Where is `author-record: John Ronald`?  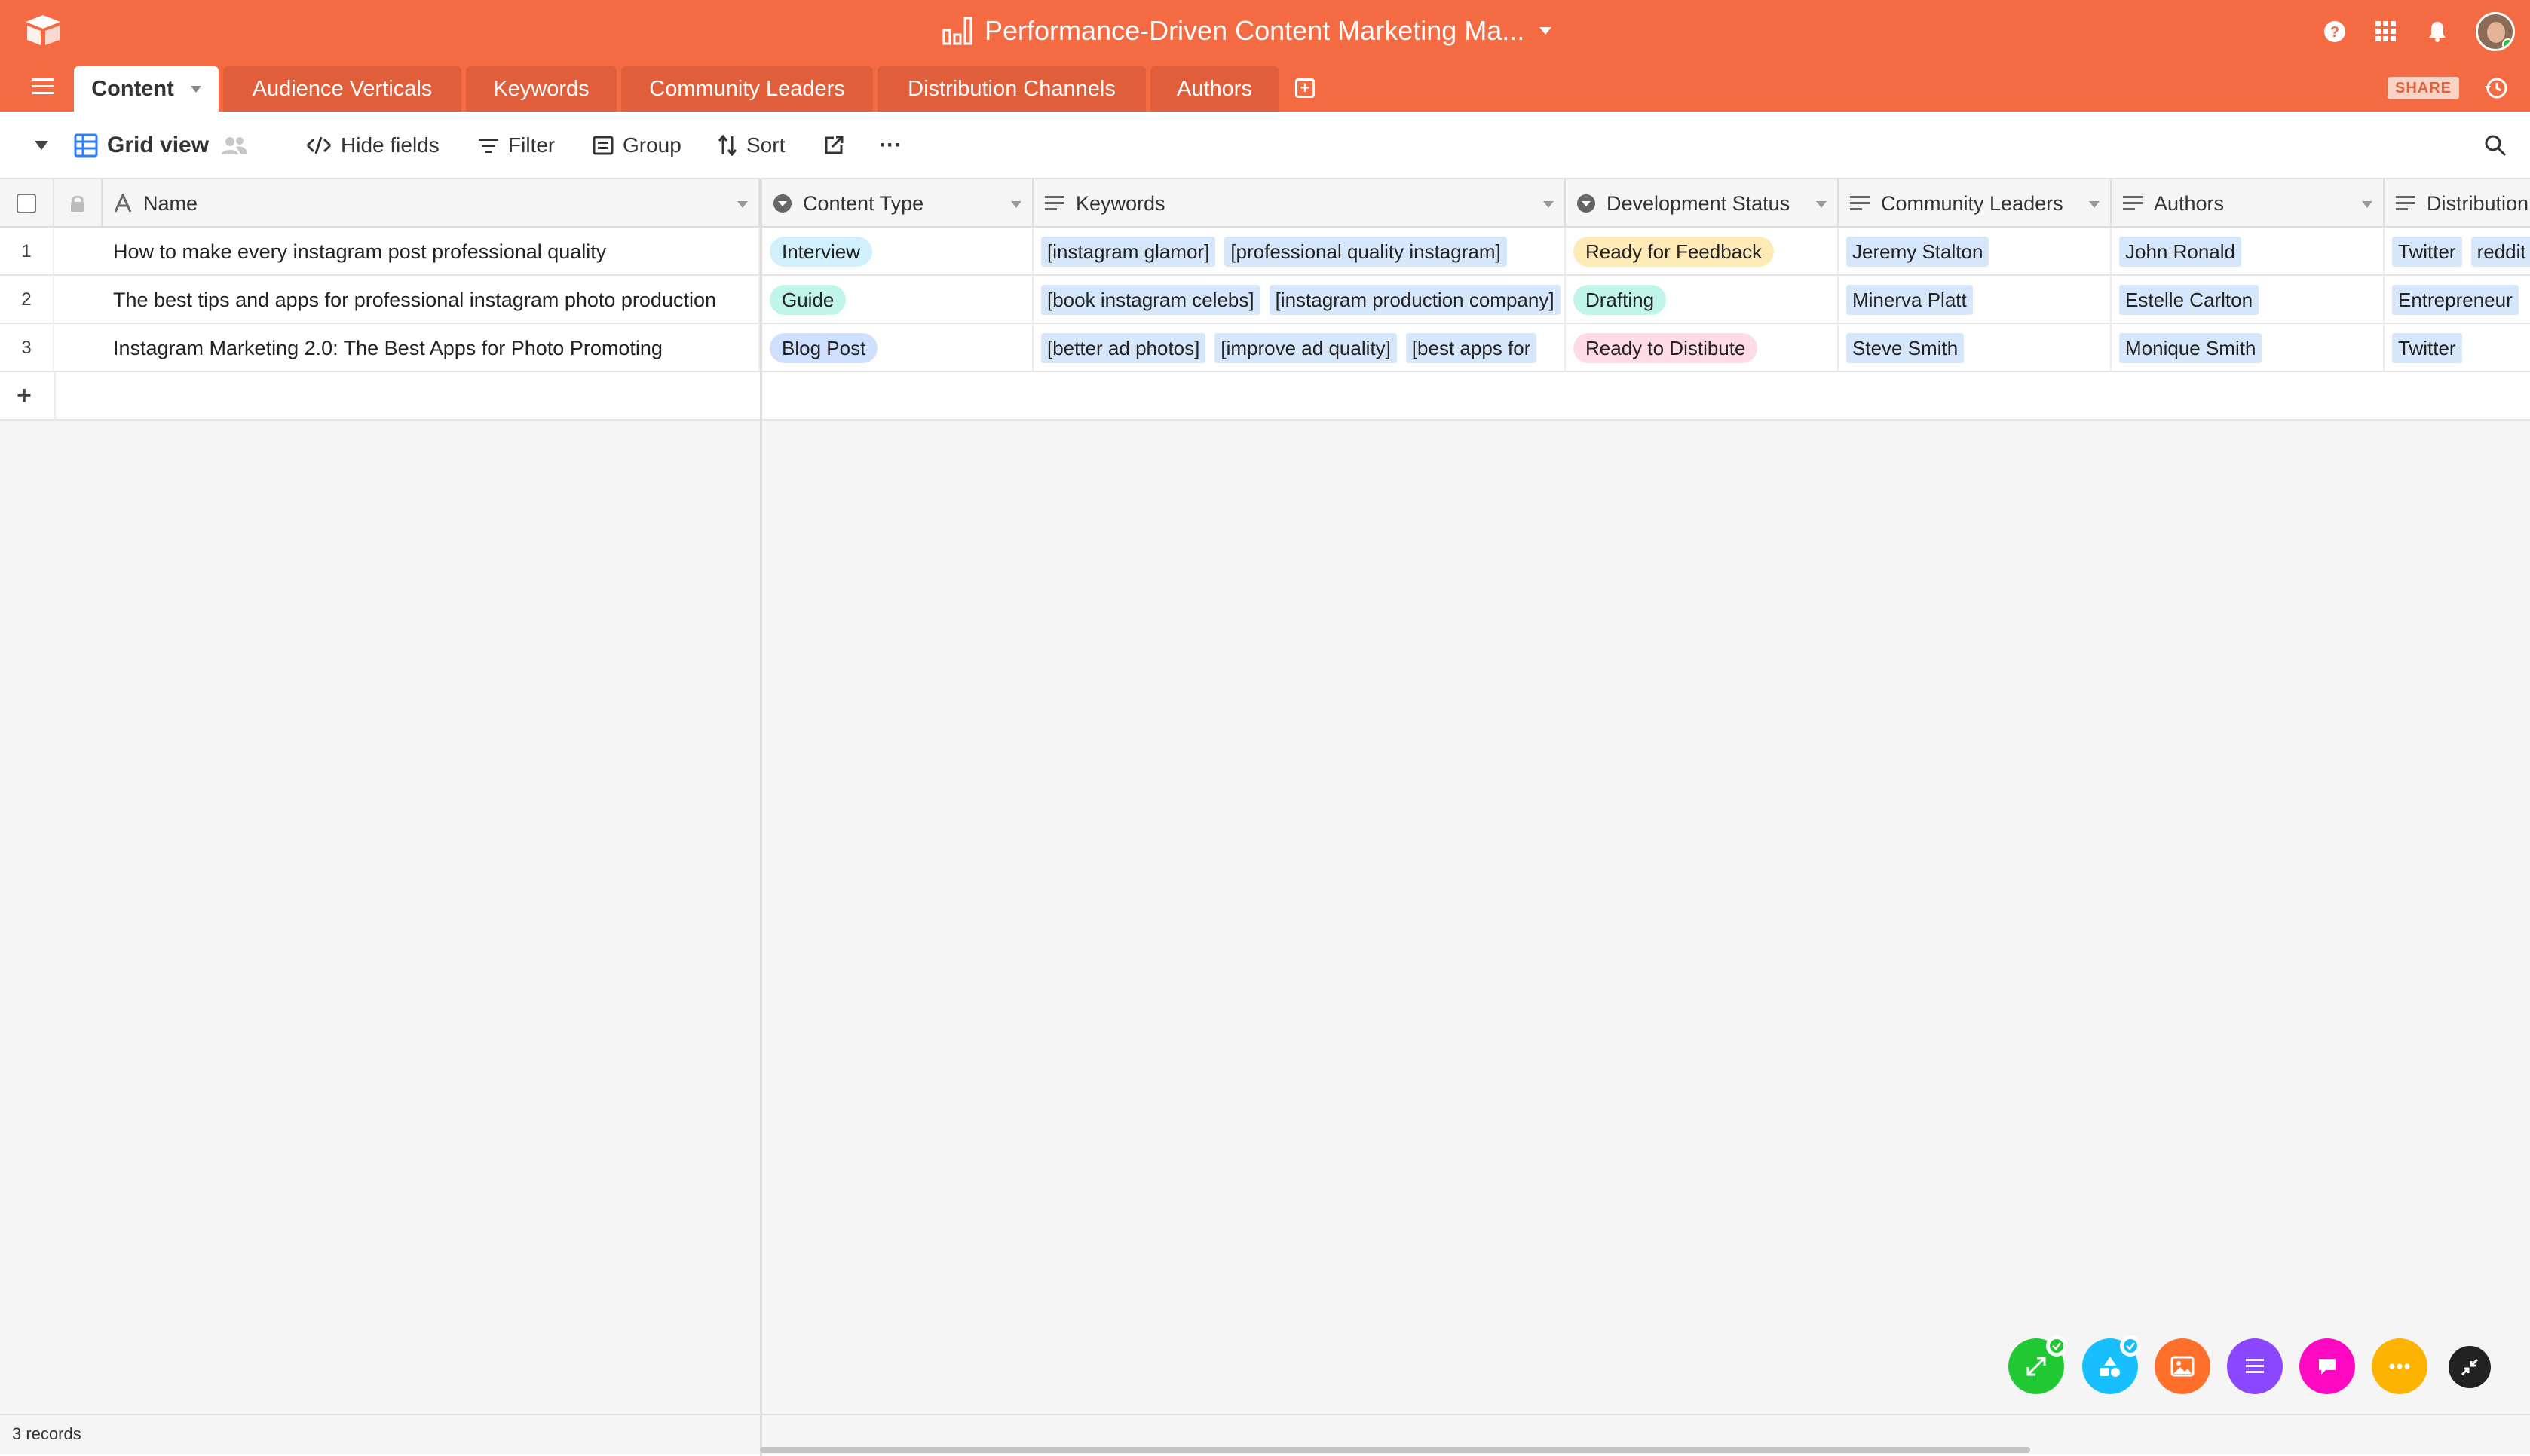 author-record: John Ronald is located at coordinates (2180, 252).